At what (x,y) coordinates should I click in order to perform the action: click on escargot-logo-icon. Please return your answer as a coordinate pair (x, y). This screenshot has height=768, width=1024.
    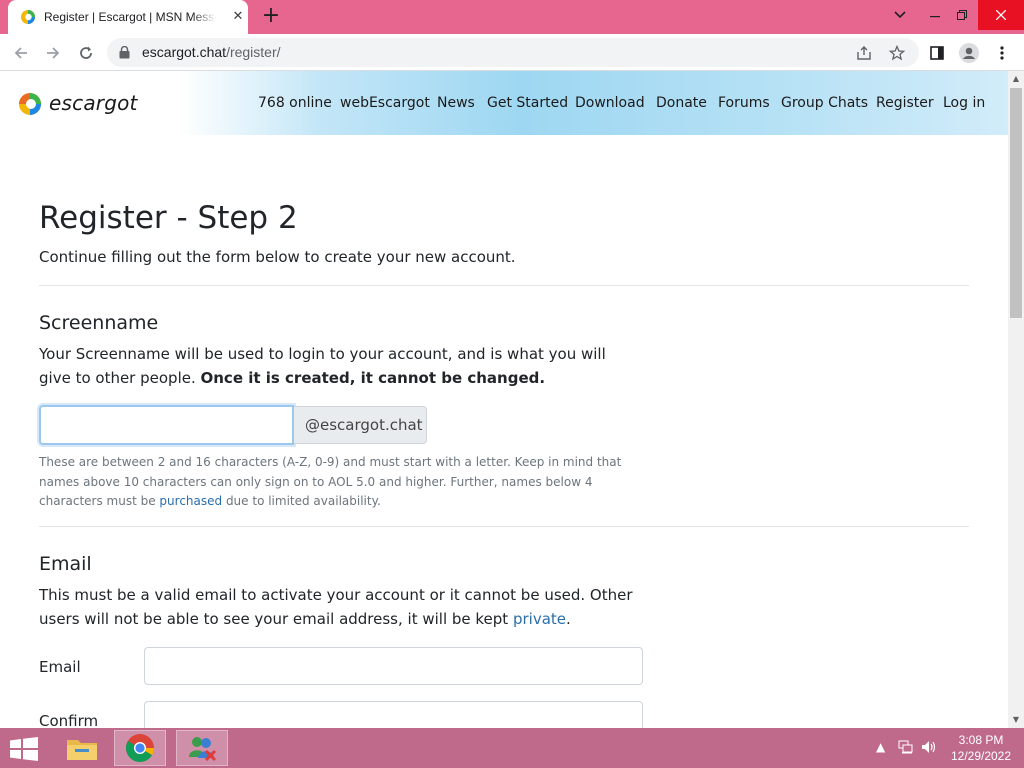
    Looking at the image, I should click on (30, 104).